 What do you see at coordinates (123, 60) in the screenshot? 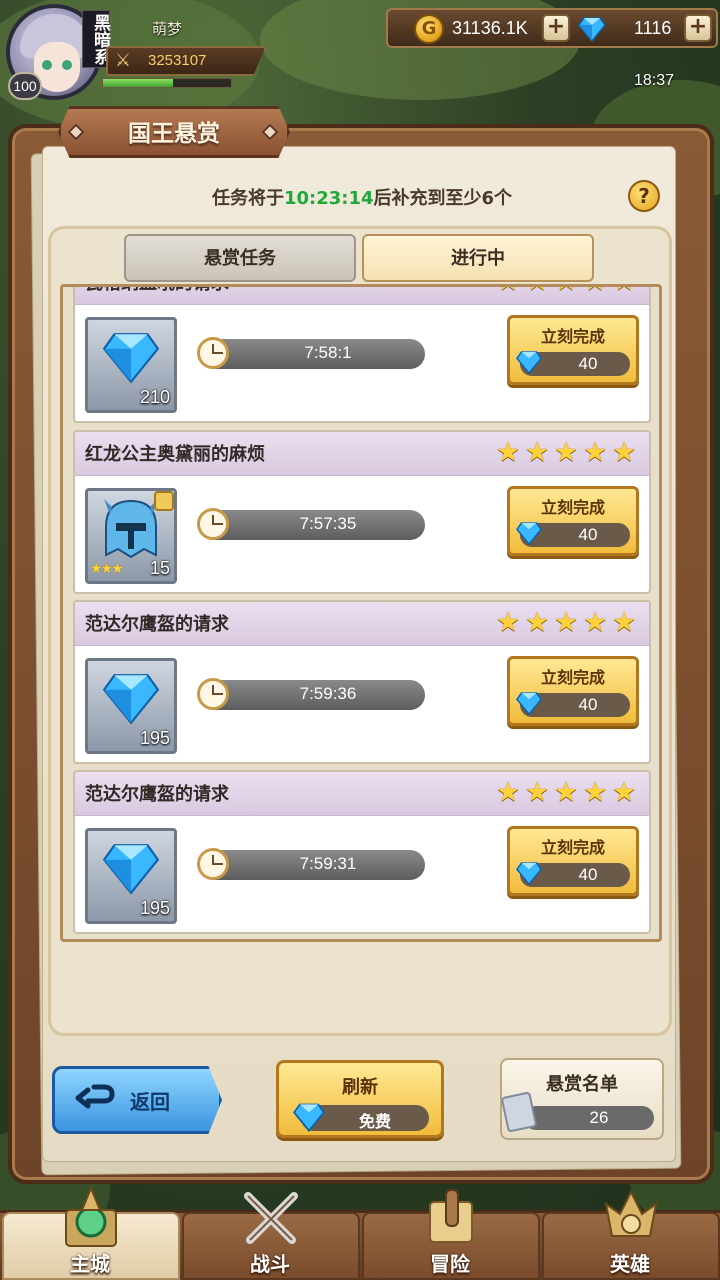
I see `crossed-swords-icon: ⚔` at bounding box center [123, 60].